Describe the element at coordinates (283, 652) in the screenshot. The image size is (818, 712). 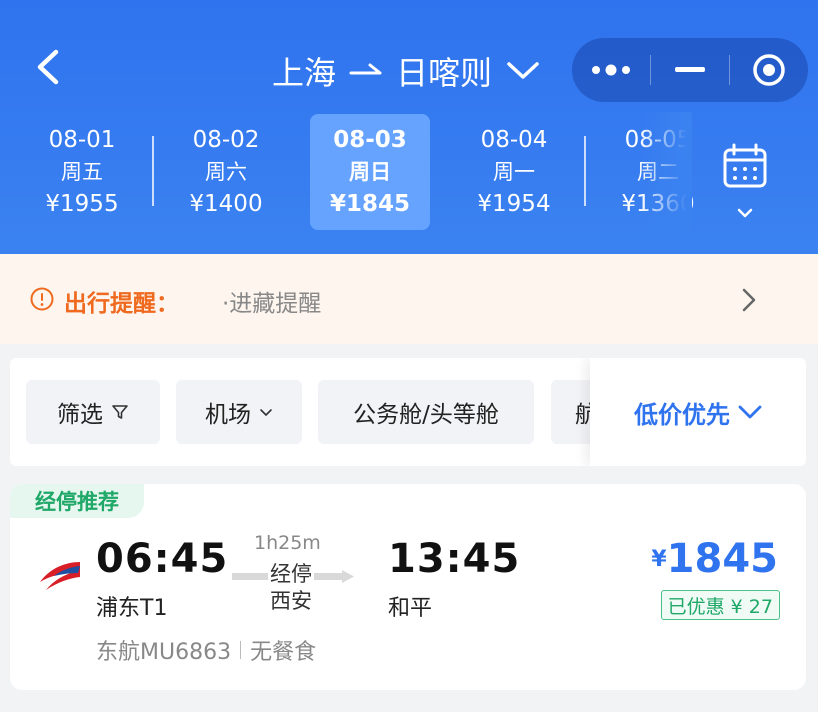
I see `meal-info: 无餐食` at that location.